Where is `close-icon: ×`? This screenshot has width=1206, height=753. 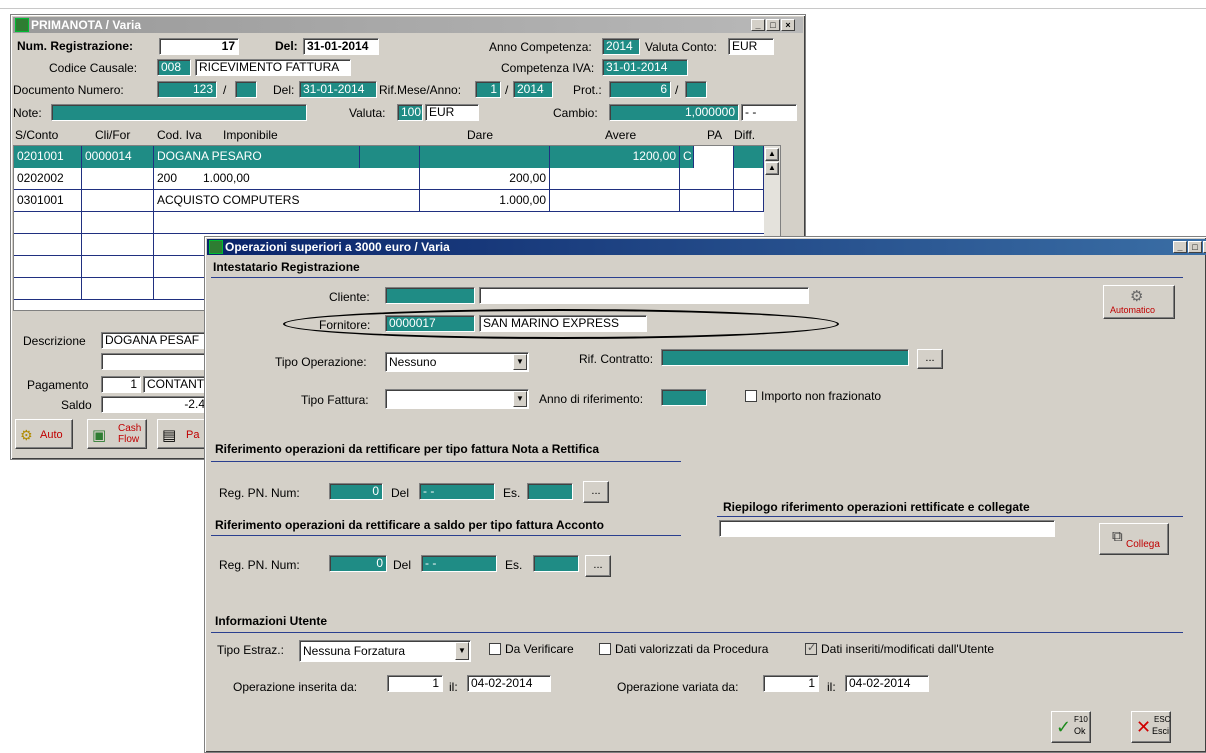
close-icon: × is located at coordinates (788, 25).